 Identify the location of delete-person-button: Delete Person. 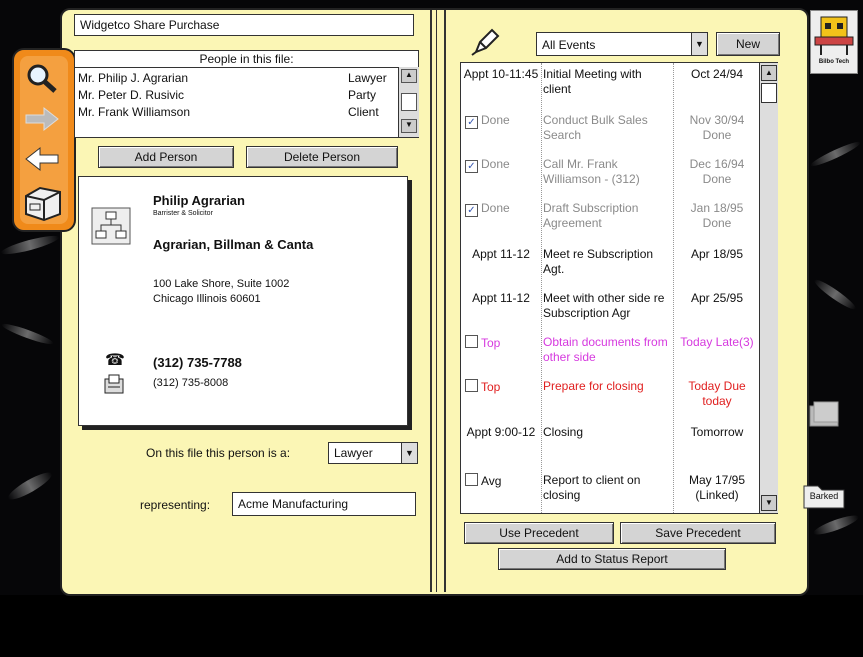
(322, 157).